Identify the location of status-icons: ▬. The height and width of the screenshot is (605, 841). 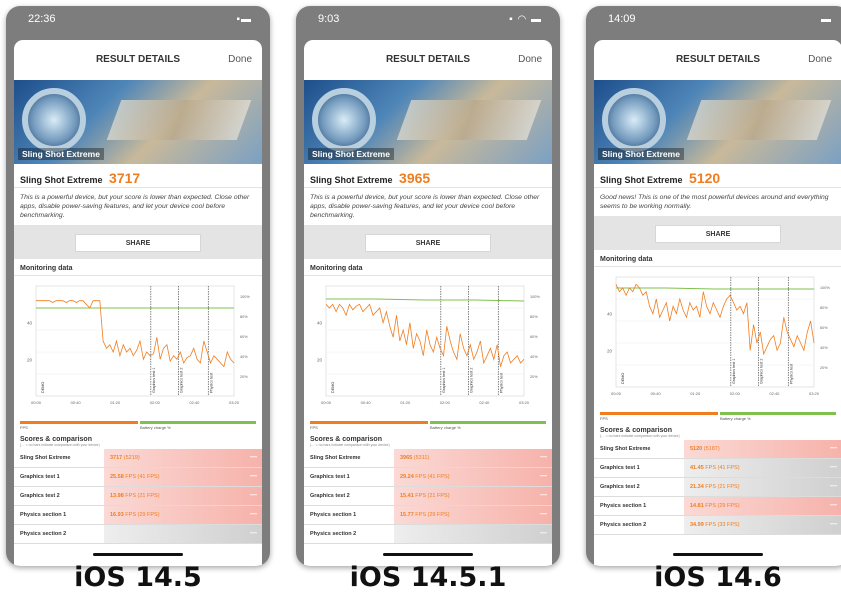
(826, 19).